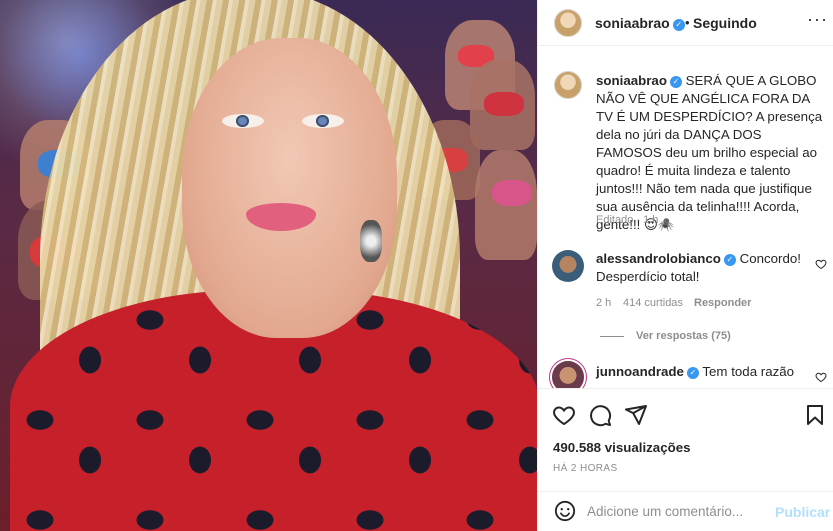 Image resolution: width=833 pixels, height=531 pixels. Describe the element at coordinates (289, 188) in the screenshot. I see `face` at that location.